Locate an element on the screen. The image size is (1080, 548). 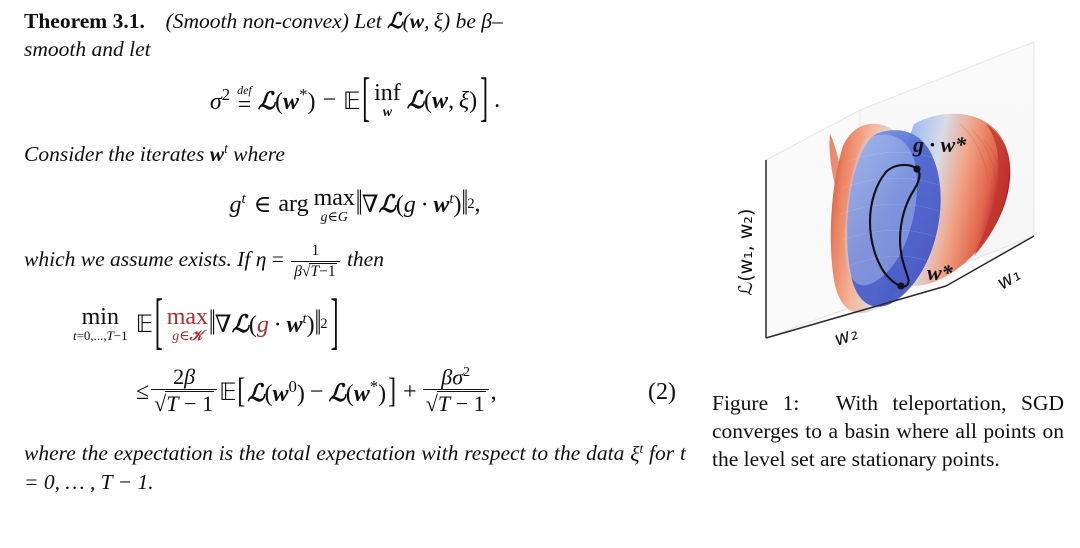
norm-open: ‖ is located at coordinates (359, 204).